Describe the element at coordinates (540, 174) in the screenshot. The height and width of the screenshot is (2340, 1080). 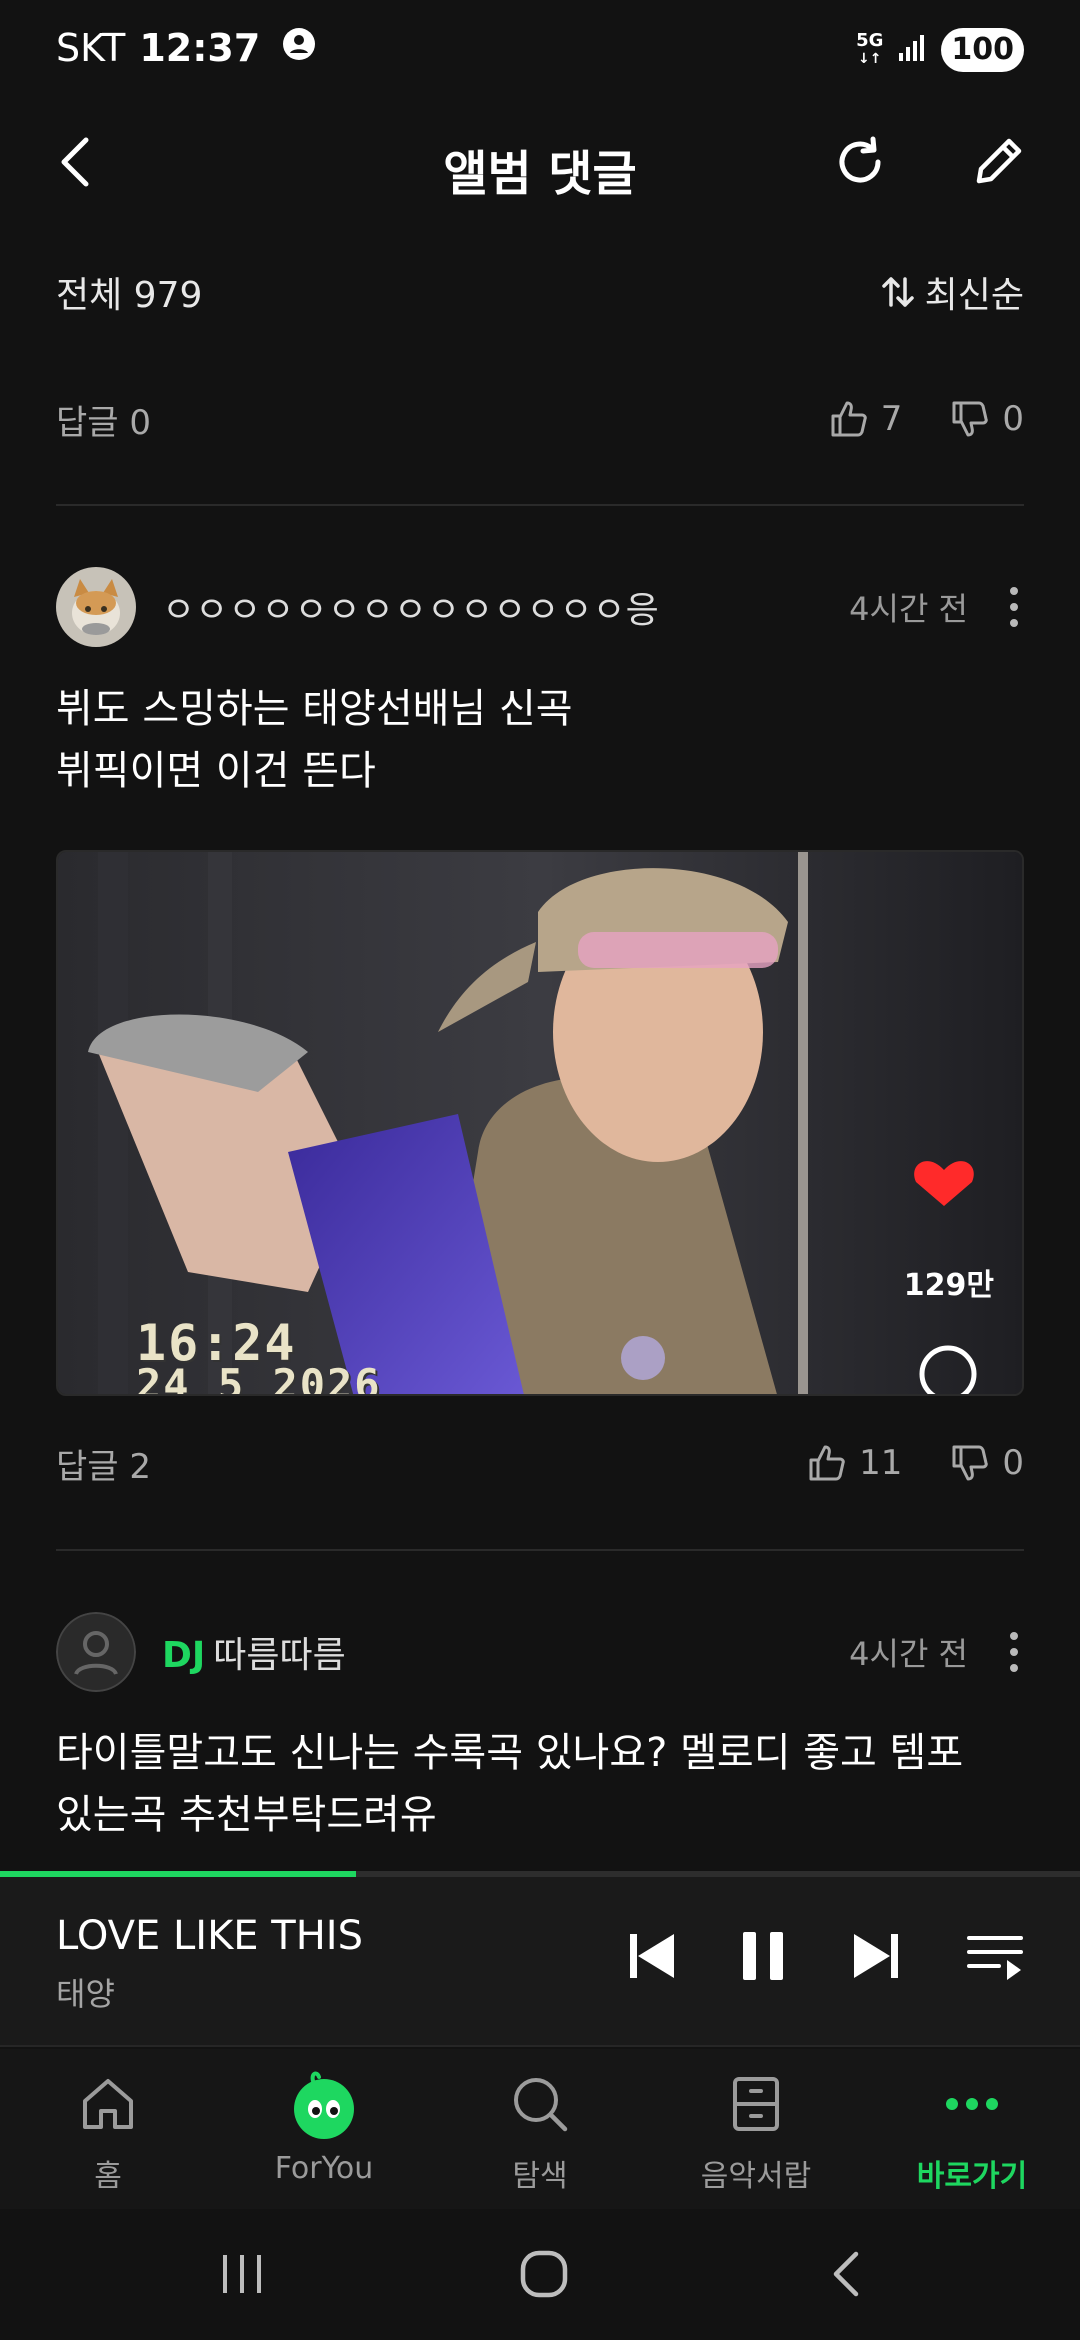
I see `page-title: 앨범 댓글` at that location.